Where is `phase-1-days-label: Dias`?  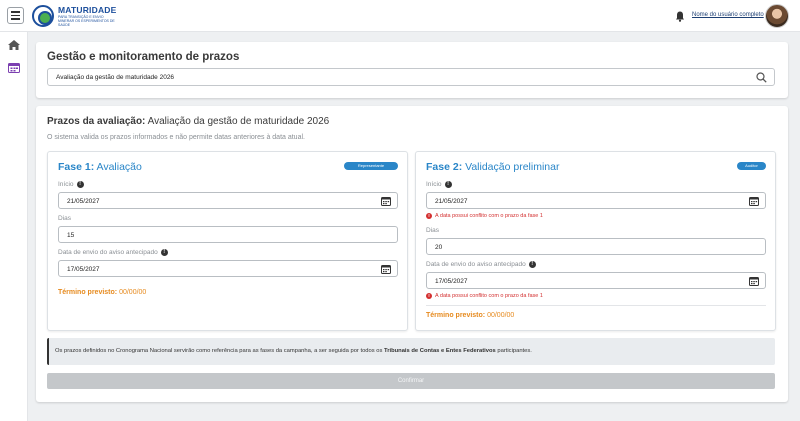 phase-1-days-label: Dias is located at coordinates (65, 218).